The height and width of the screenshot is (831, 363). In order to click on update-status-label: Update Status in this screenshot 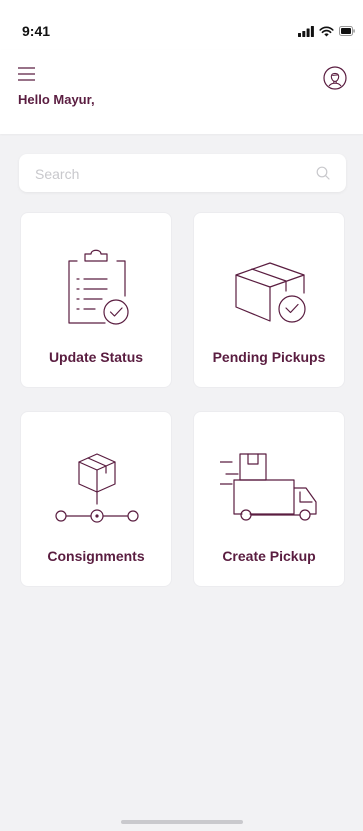, I will do `click(96, 357)`.